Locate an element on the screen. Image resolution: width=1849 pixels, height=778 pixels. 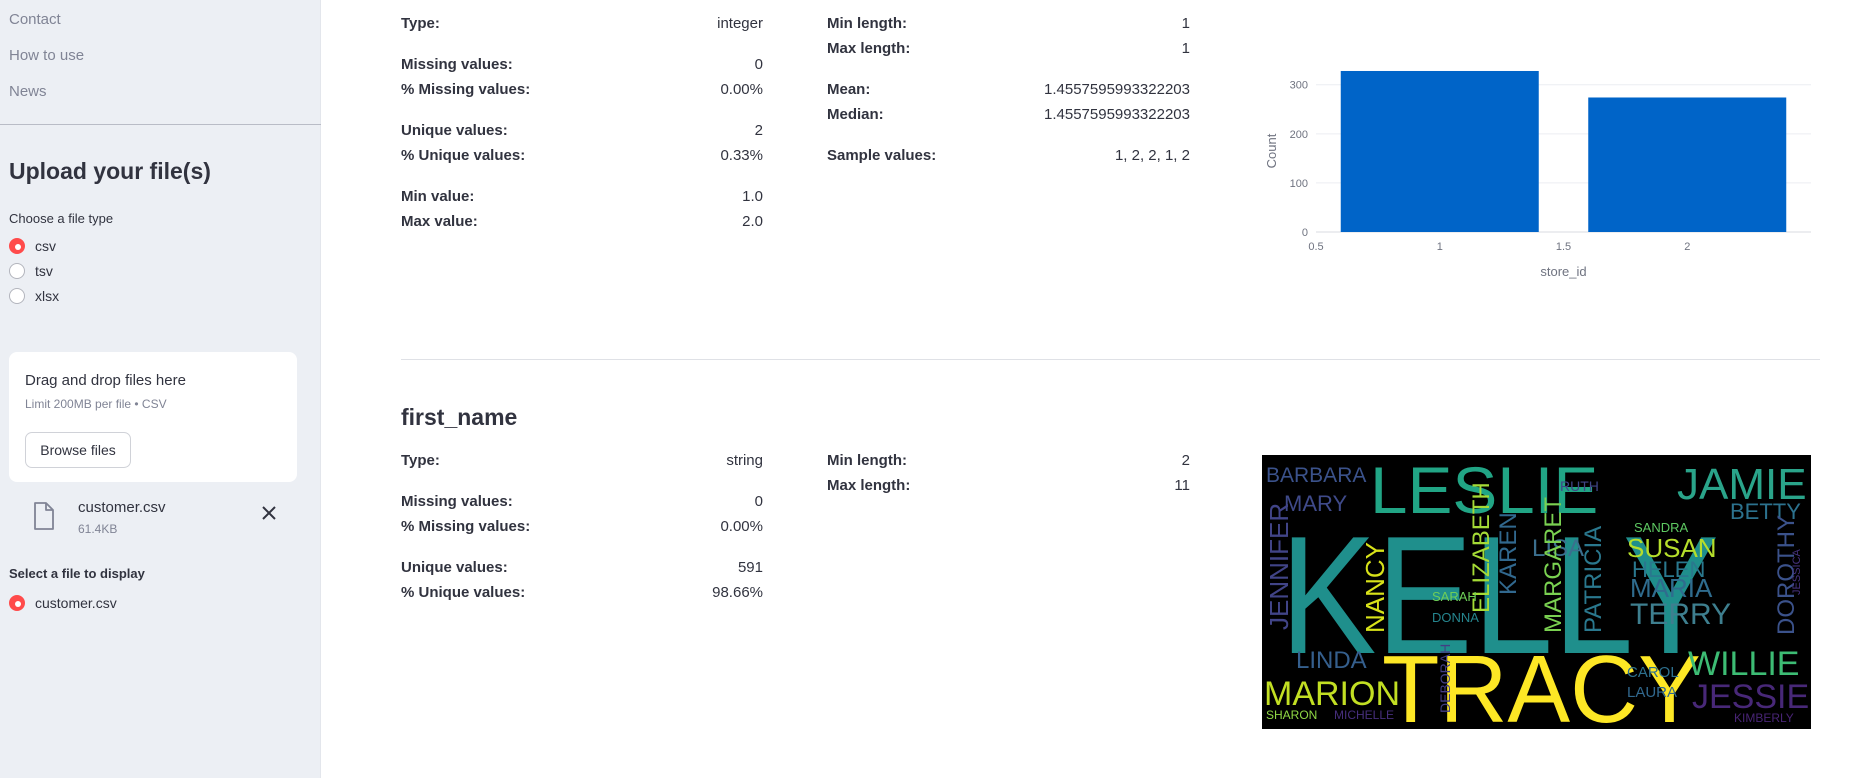
wordcloud-word: LAURA is located at coordinates (1652, 692).